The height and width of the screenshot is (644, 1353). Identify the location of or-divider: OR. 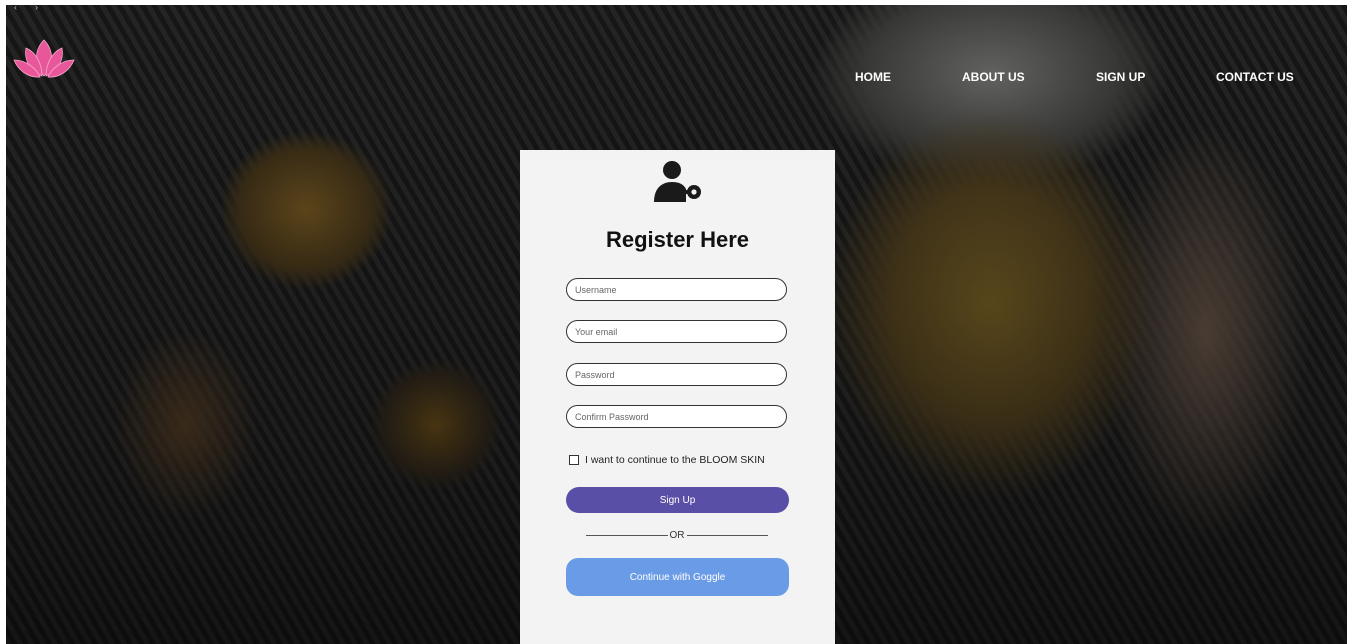
(677, 535).